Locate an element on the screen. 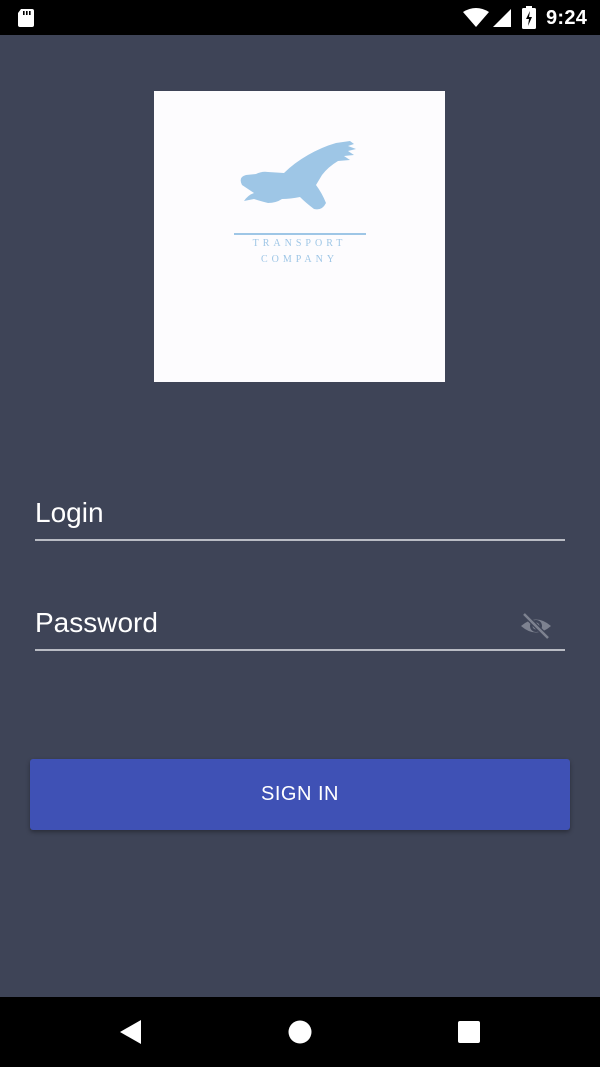 Image resolution: width=600 pixels, height=1067 pixels. navigation-bar is located at coordinates (300, 1032).